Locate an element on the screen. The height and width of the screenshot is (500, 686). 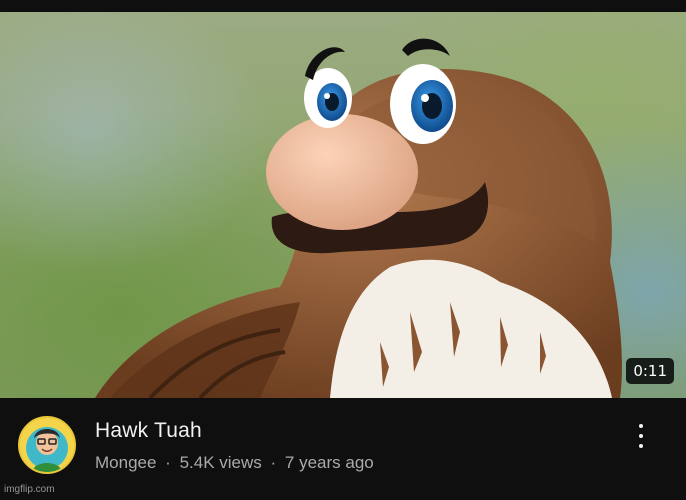
channel-avatar is located at coordinates (47, 445).